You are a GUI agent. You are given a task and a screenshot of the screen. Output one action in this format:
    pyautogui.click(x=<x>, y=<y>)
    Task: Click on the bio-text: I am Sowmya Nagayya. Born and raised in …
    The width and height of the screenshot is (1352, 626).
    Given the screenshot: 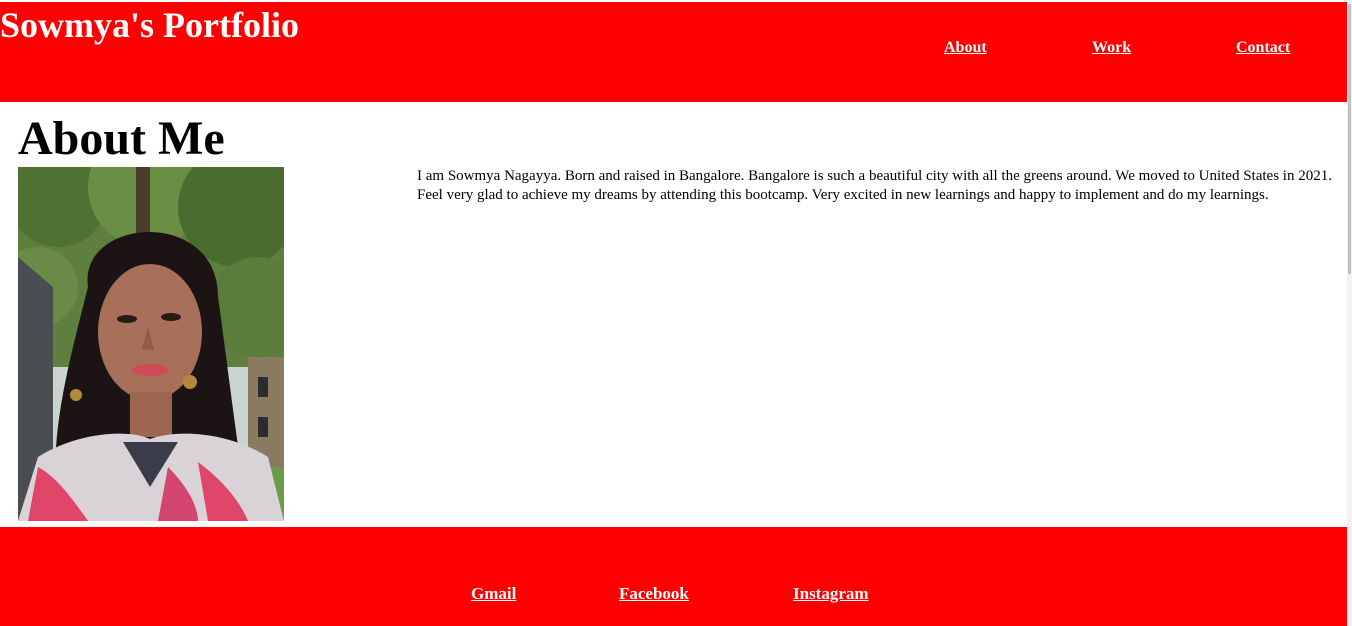 What is the action you would take?
    pyautogui.click(x=874, y=185)
    